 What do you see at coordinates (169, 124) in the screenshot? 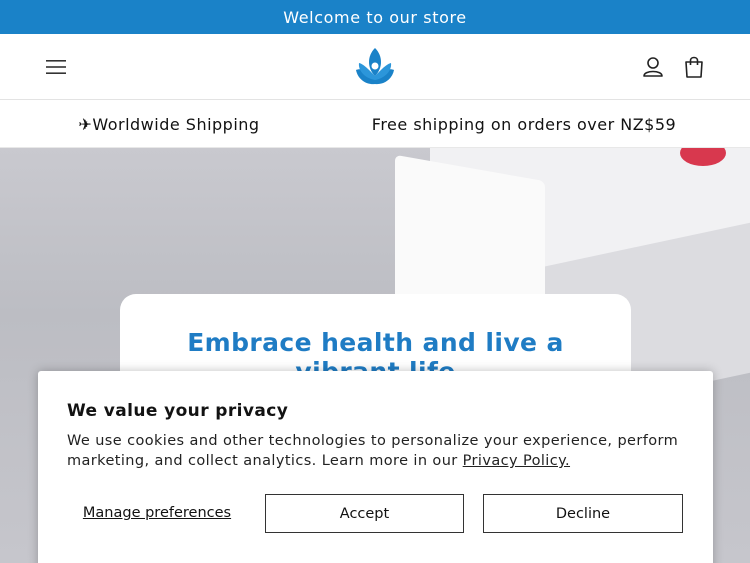
I see `worldwide-shipping-text: ✈Worldwide Shipping` at bounding box center [169, 124].